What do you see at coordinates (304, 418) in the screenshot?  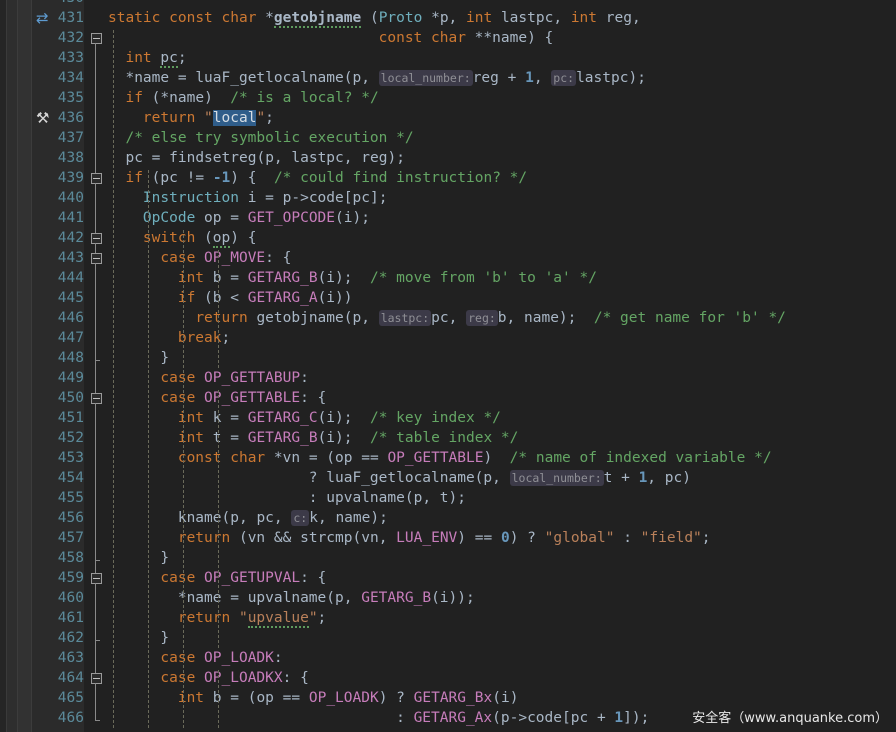 I see `code-line-text: int k = GETARG_C(i); /* key index */` at bounding box center [304, 418].